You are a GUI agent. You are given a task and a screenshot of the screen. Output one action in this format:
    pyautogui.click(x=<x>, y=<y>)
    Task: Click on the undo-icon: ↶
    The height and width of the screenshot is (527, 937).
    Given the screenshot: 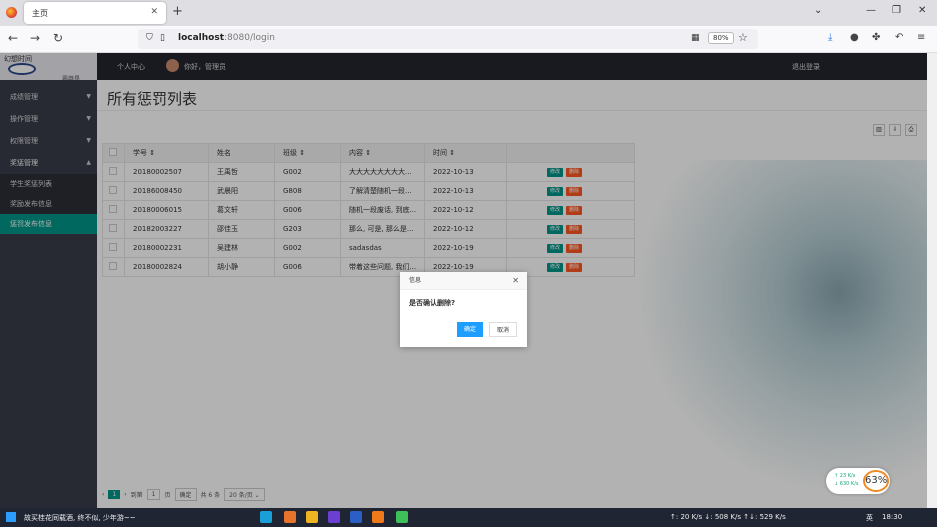 What is the action you would take?
    pyautogui.click(x=899, y=37)
    